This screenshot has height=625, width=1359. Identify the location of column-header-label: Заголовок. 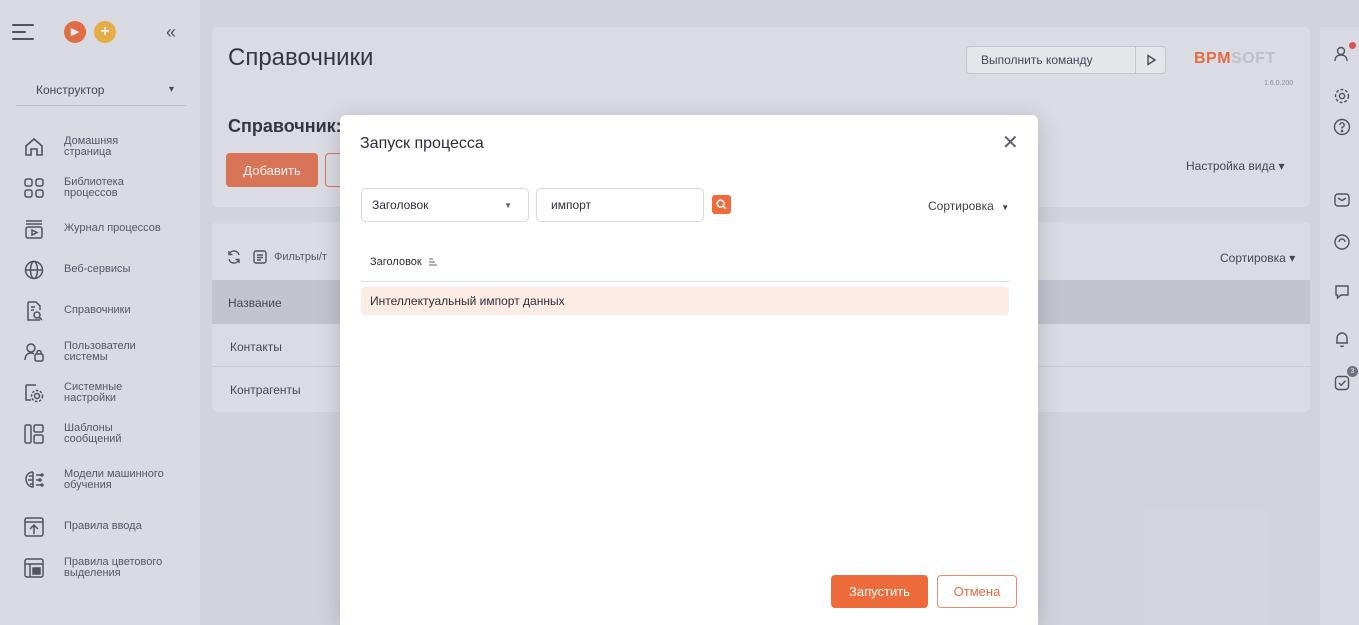
(396, 262).